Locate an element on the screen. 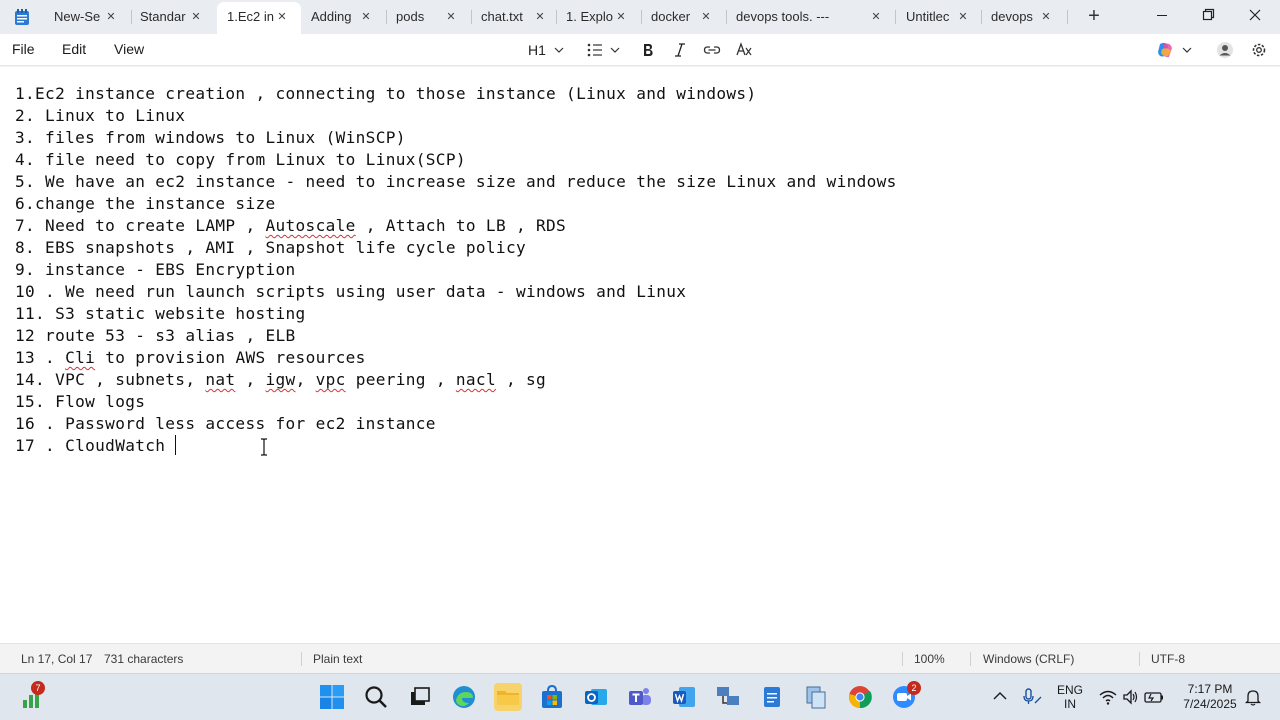 The height and width of the screenshot is (720, 1280). tab-label: 1. Explo is located at coordinates (589, 16).